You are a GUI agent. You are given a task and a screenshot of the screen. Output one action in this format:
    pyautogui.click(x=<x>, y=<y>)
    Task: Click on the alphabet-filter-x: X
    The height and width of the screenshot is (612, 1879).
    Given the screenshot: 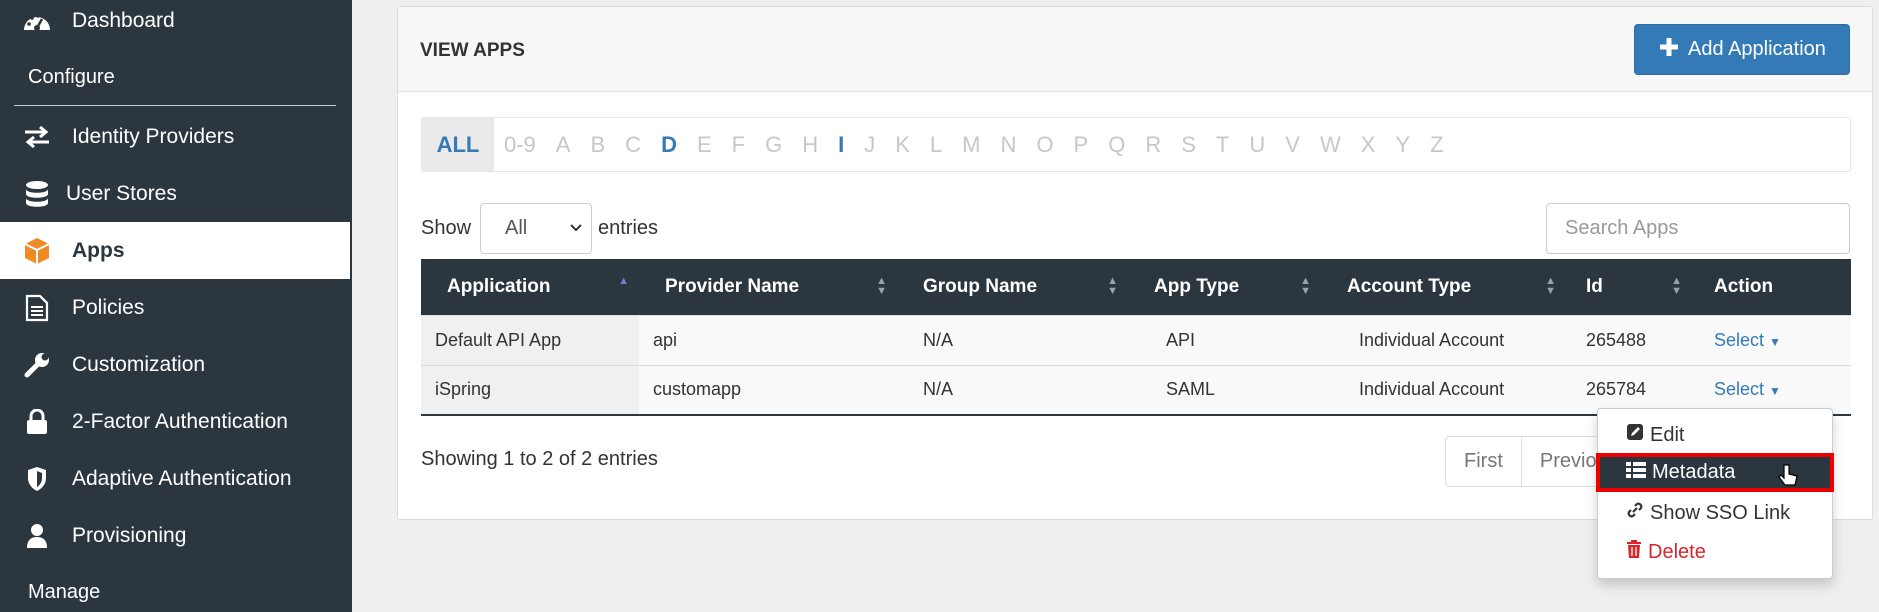 What is the action you would take?
    pyautogui.click(x=1368, y=144)
    